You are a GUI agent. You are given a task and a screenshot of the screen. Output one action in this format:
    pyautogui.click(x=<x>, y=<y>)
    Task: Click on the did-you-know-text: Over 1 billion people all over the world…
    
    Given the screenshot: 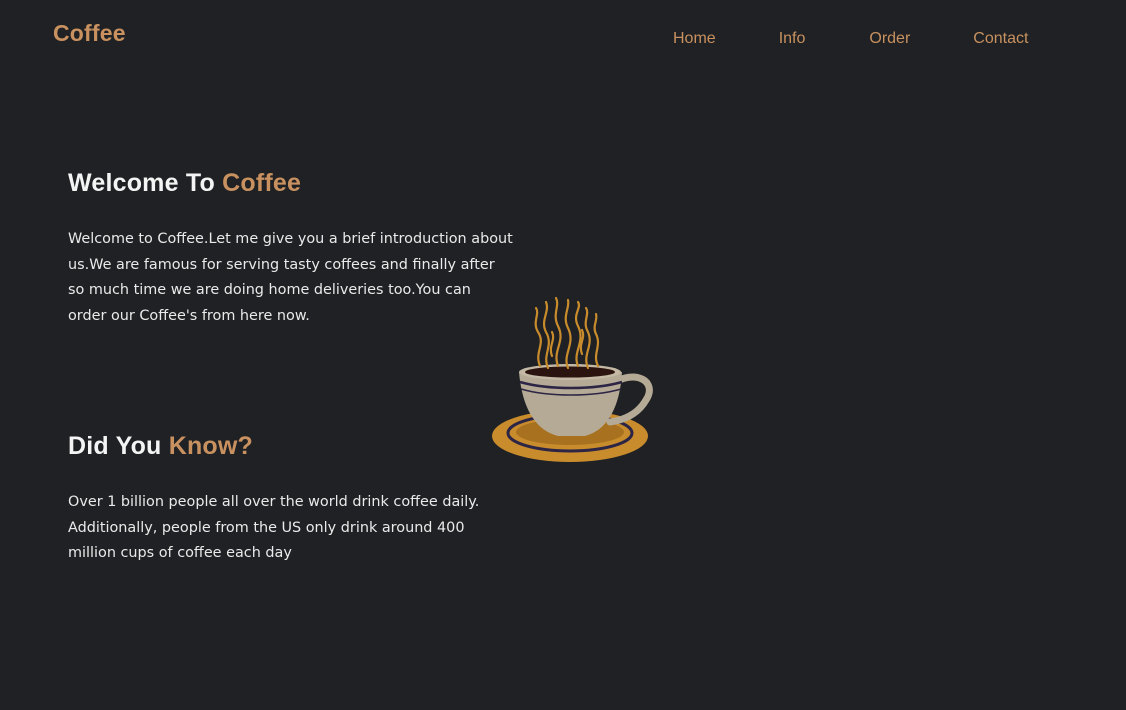 What is the action you would take?
    pyautogui.click(x=274, y=527)
    